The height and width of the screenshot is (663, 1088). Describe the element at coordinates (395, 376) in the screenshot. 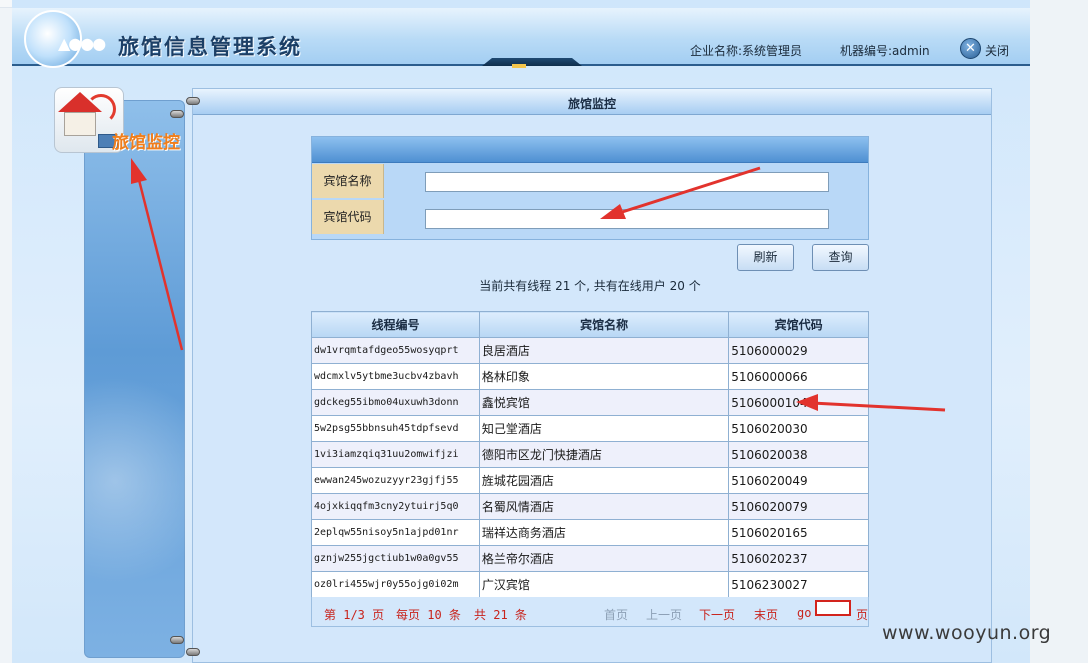

I see `thread-id-cell: wdcmxlv5ytbme3ucbv4zbavh` at that location.